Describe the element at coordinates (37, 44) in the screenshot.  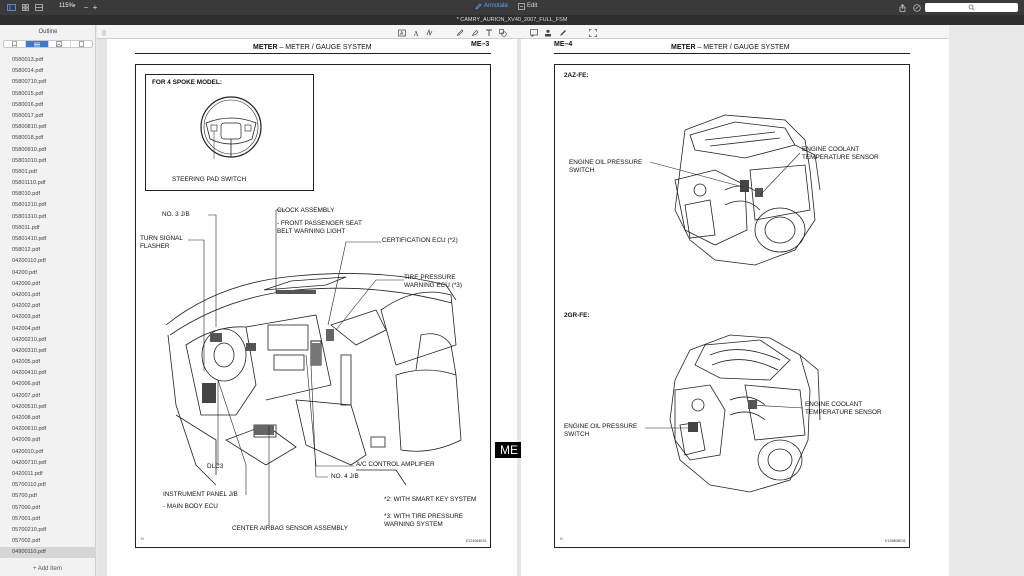
I see `tab-outline` at that location.